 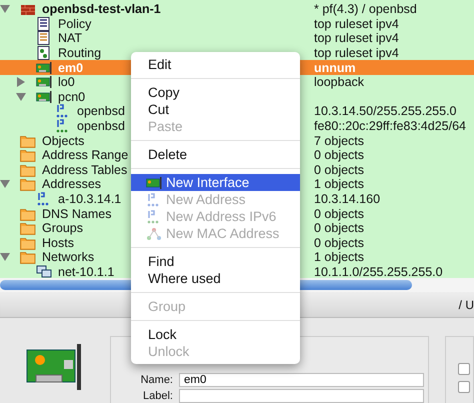 What do you see at coordinates (466, 305) in the screenshot?
I see `header-text: / U` at bounding box center [466, 305].